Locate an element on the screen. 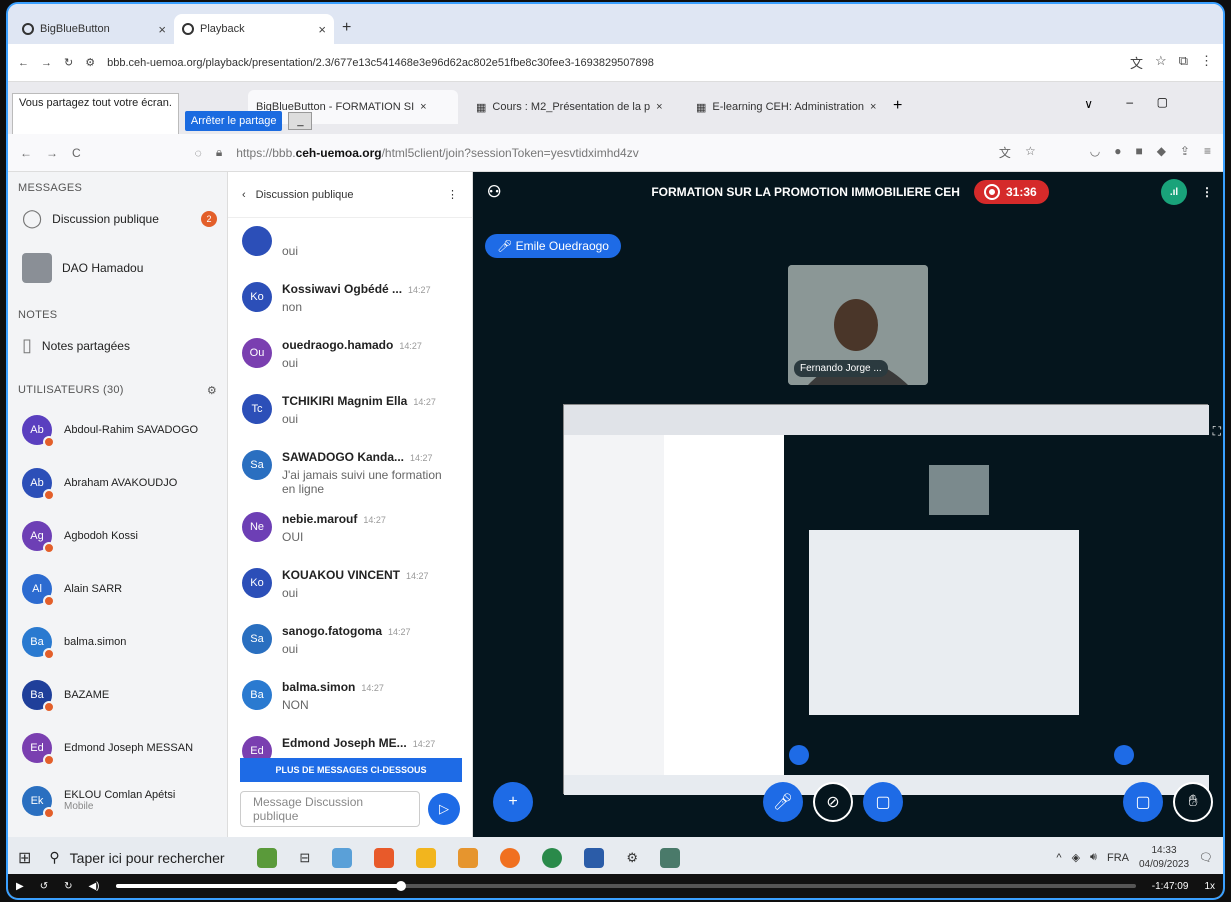 This screenshot has height=902, width=1231. microphone-button: 🎤︎ is located at coordinates (783, 802).